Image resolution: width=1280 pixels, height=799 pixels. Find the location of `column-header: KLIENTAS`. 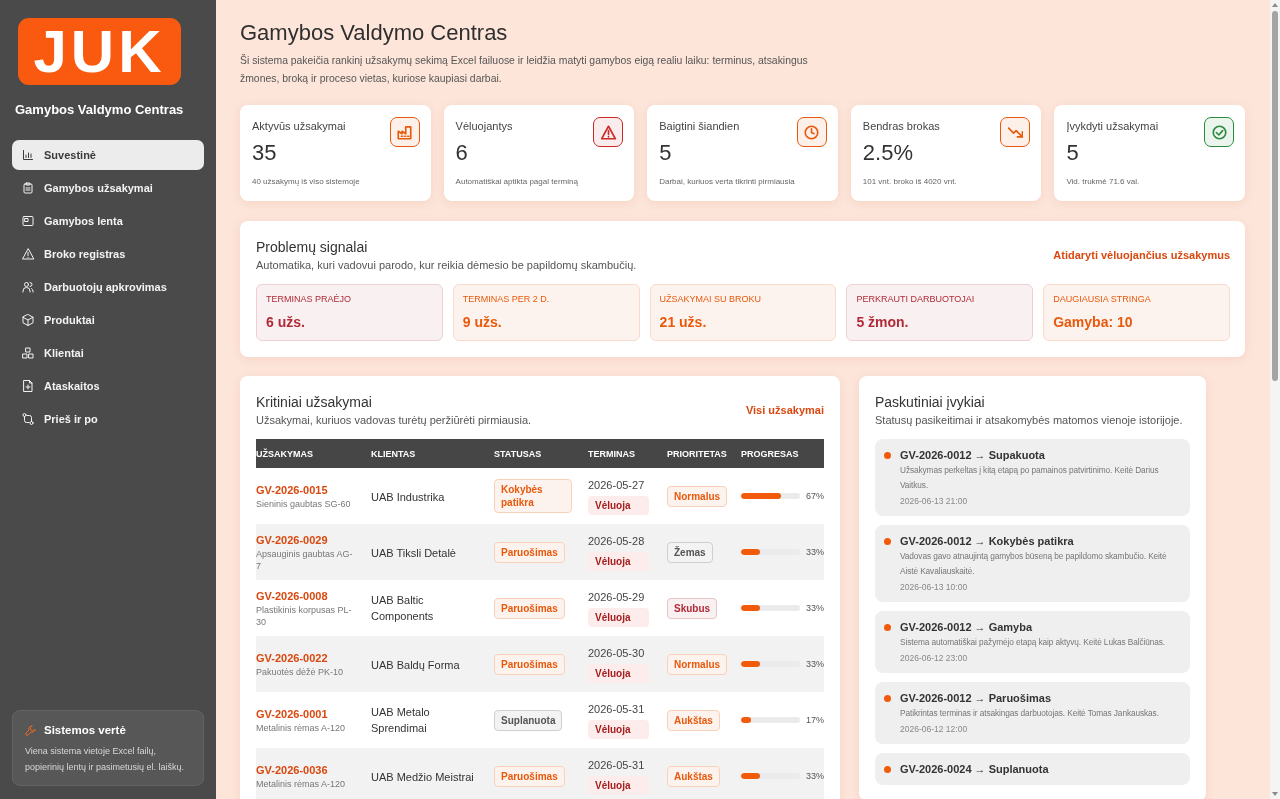

column-header: KLIENTAS is located at coordinates (394, 453).